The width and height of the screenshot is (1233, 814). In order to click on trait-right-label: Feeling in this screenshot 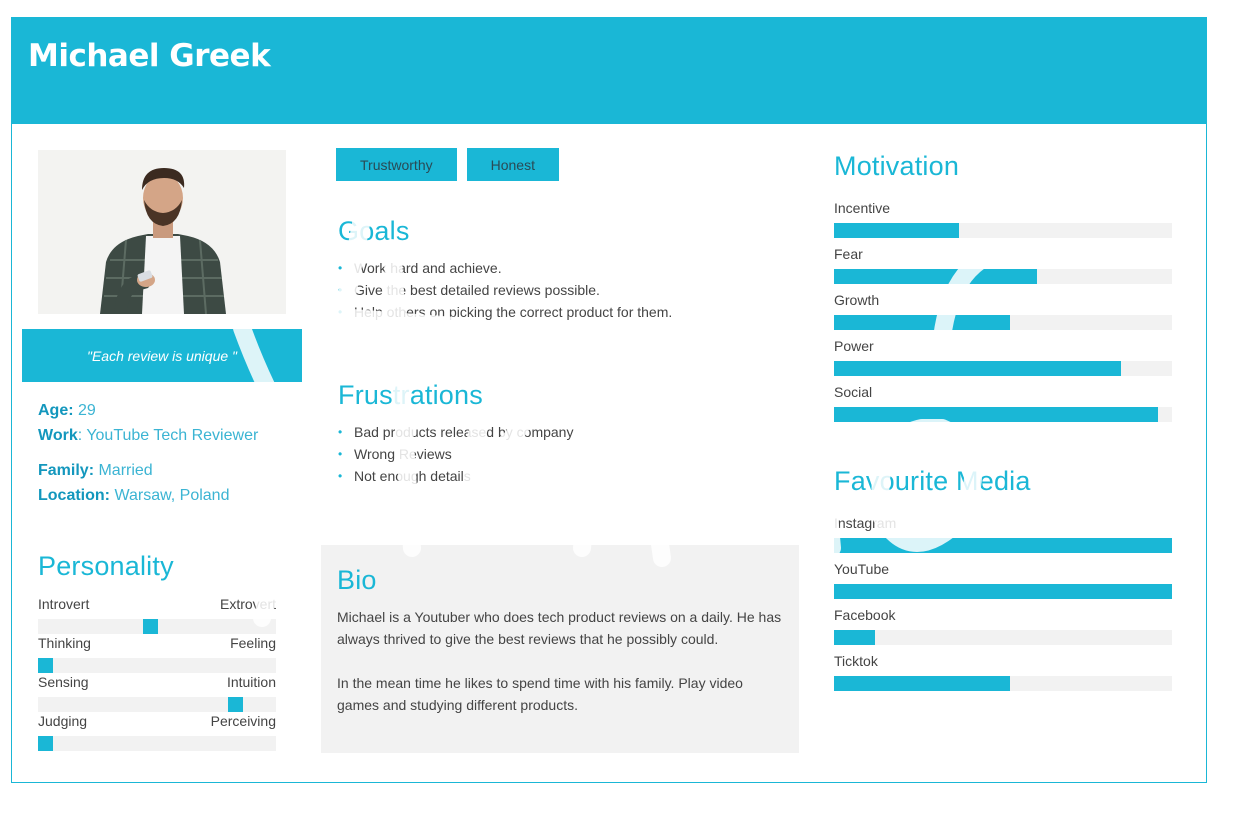, I will do `click(253, 643)`.